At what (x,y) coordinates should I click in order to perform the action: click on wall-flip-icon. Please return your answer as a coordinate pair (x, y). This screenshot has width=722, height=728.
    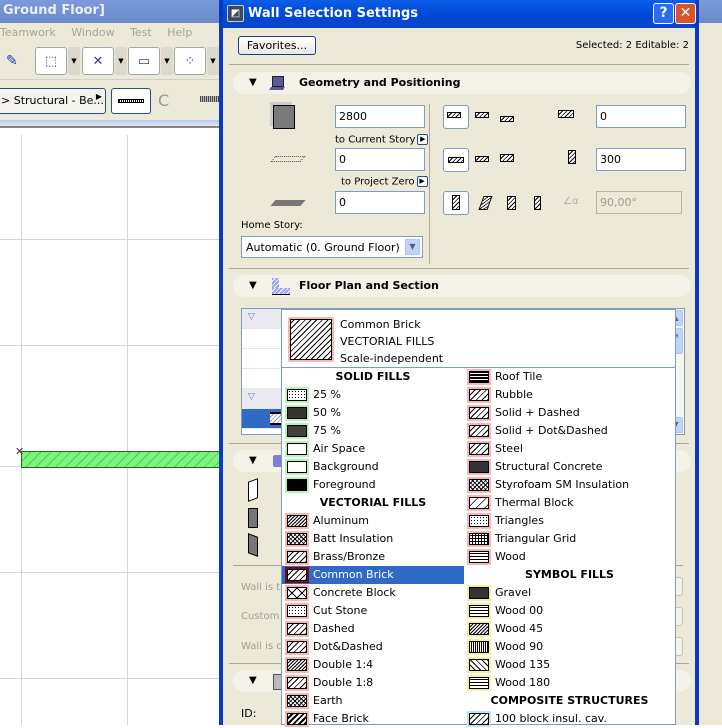
    Looking at the image, I should click on (253, 518).